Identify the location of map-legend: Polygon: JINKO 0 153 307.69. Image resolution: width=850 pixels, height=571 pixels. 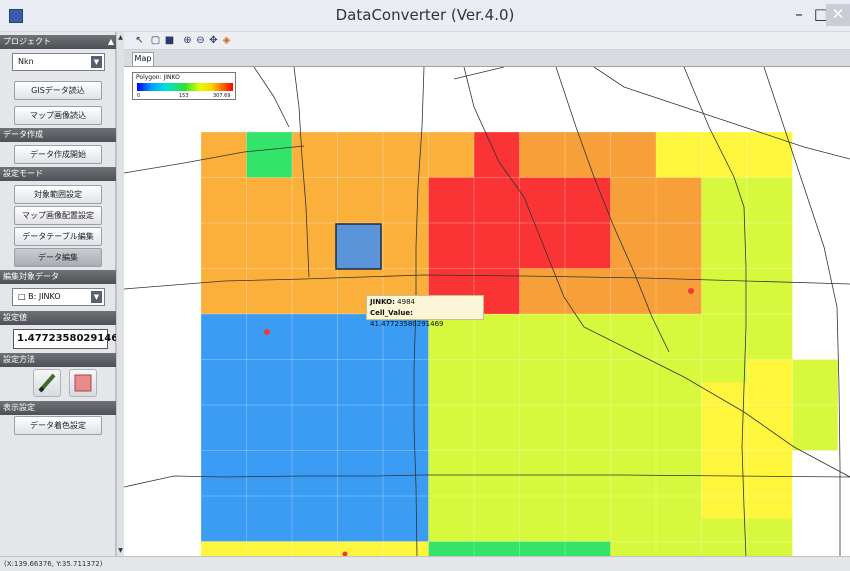
(184, 86).